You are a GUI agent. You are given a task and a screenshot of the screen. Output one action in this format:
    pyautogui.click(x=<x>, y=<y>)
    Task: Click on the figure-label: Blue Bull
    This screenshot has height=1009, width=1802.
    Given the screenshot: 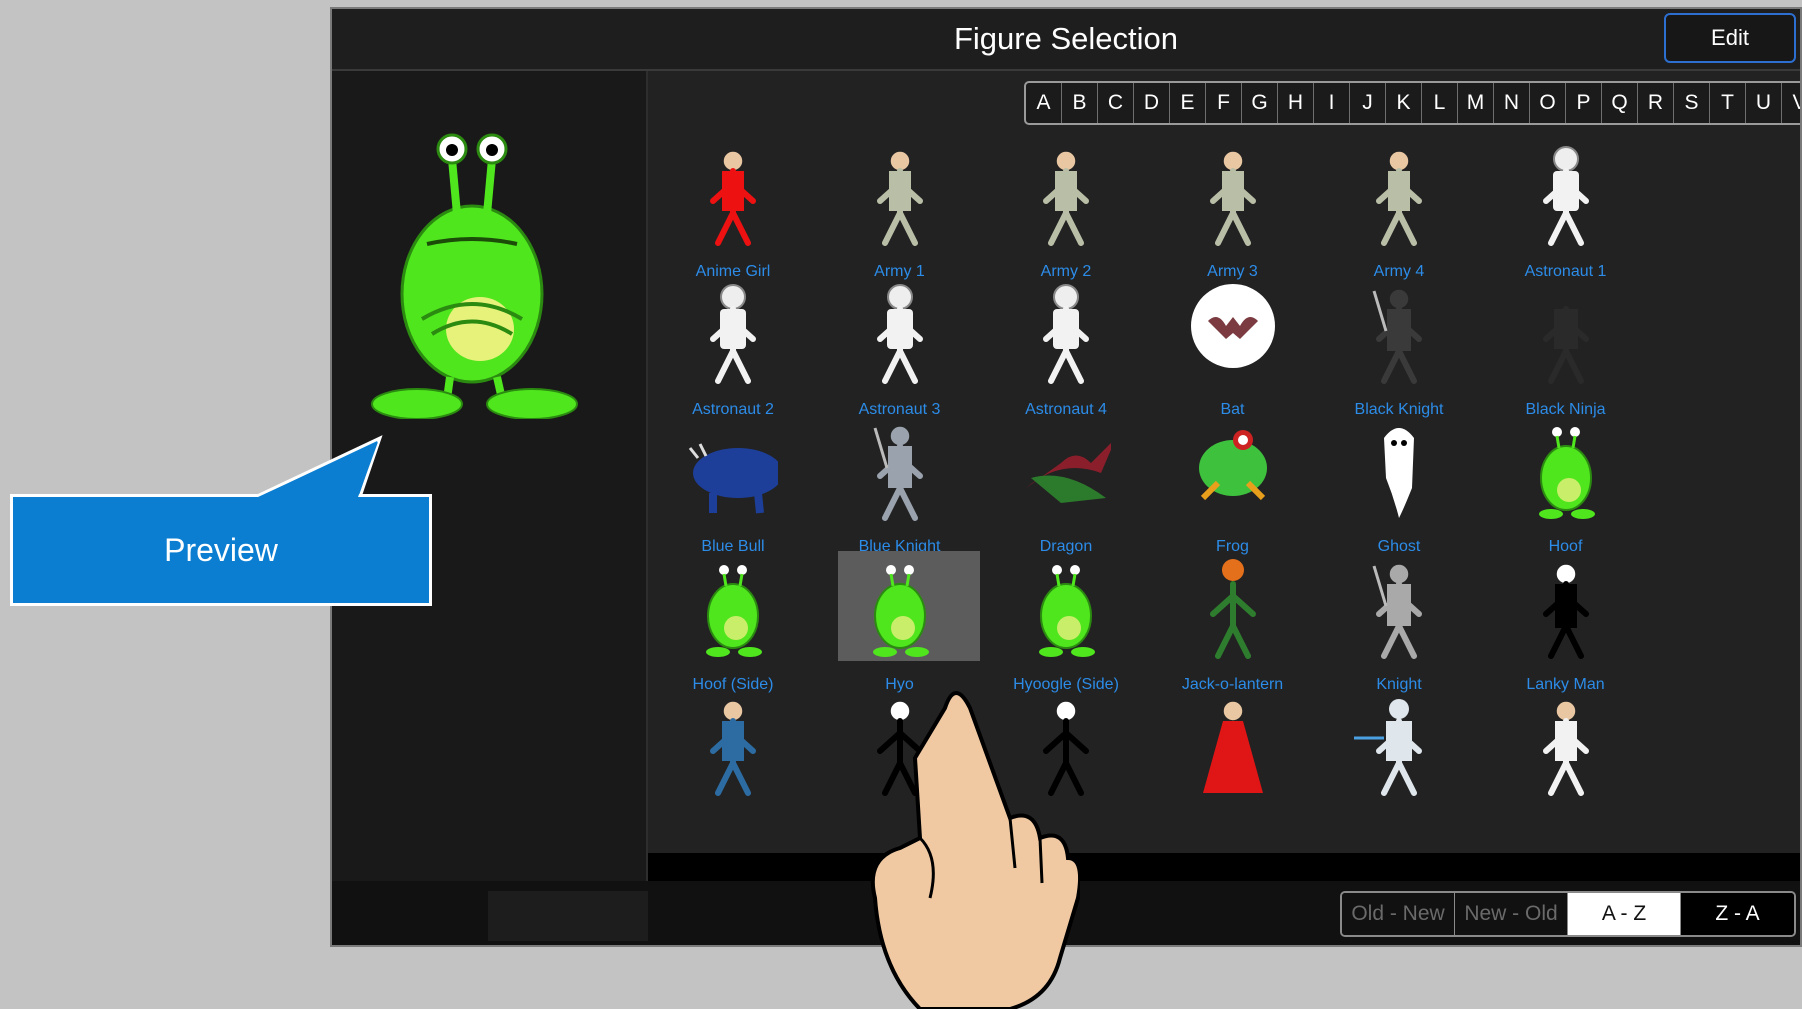 What is the action you would take?
    pyautogui.click(x=733, y=546)
    